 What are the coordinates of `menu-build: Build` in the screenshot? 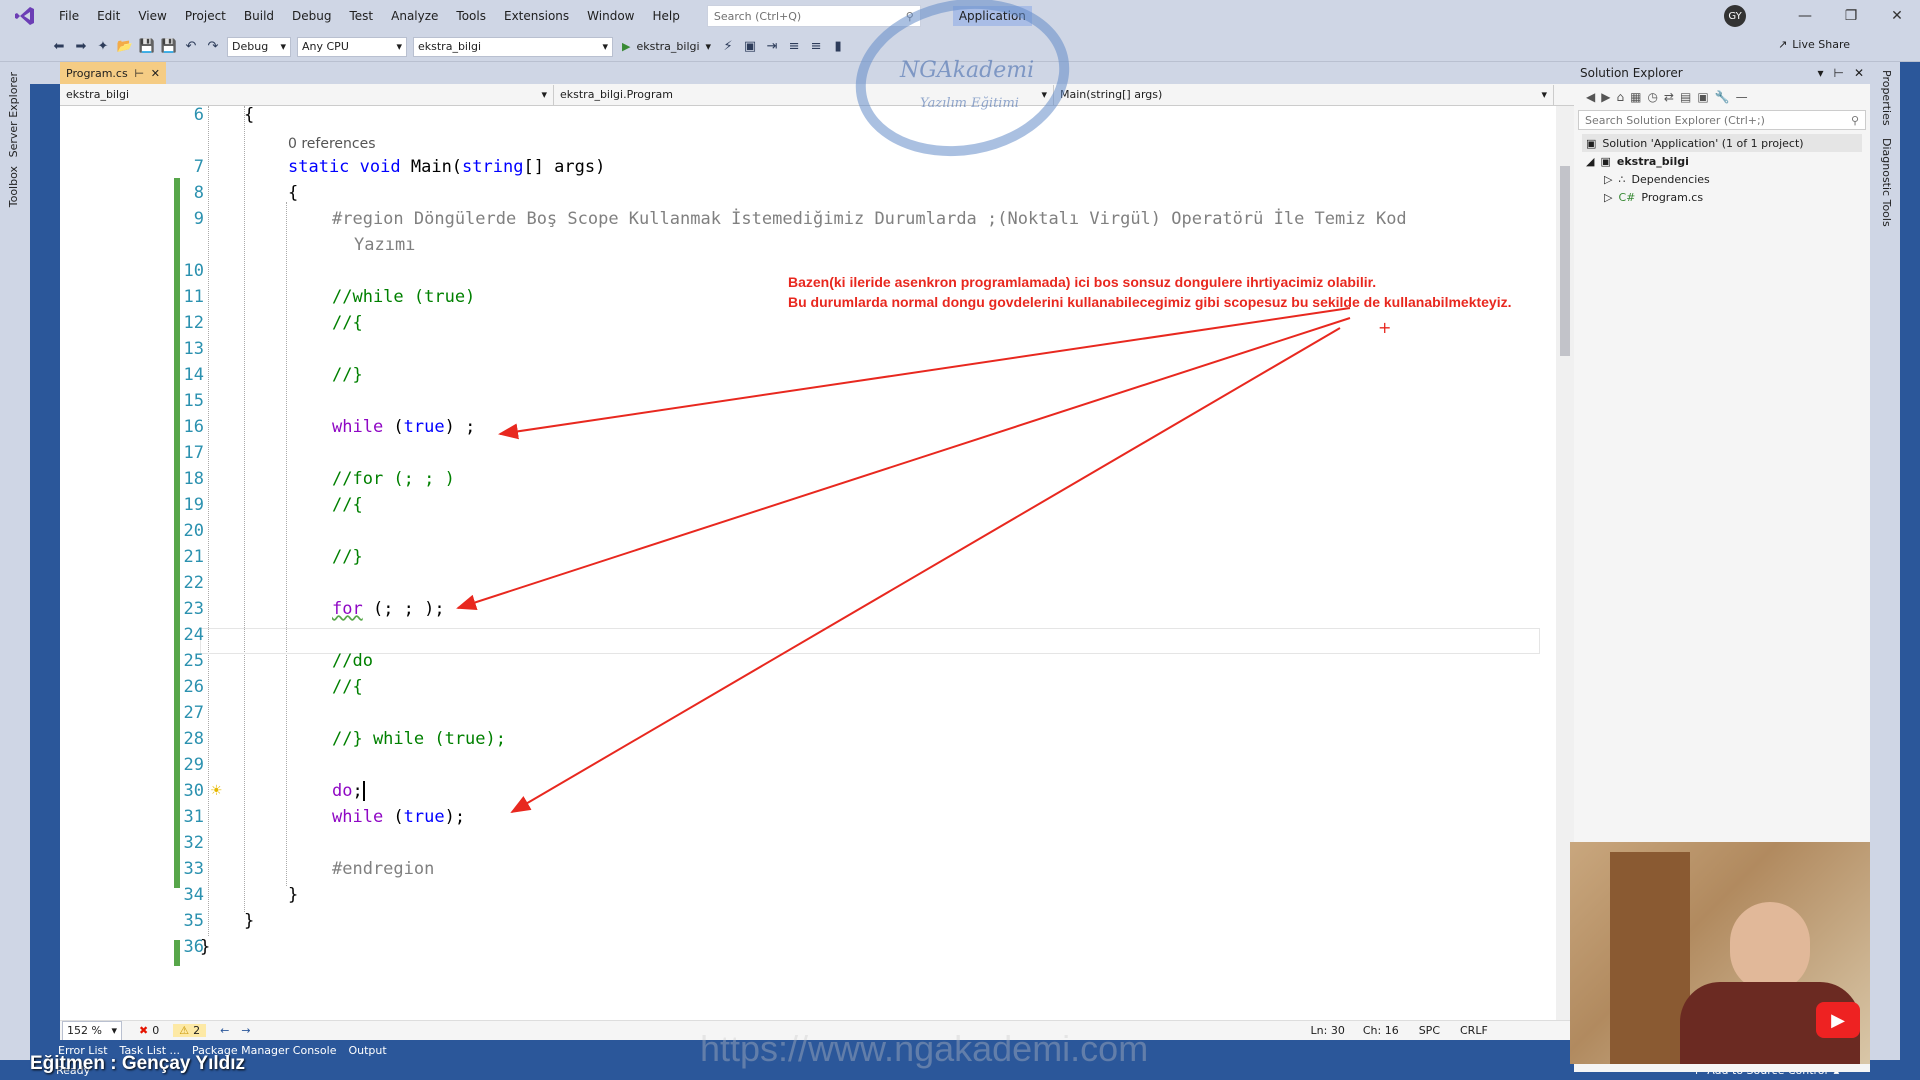 It's located at (259, 16).